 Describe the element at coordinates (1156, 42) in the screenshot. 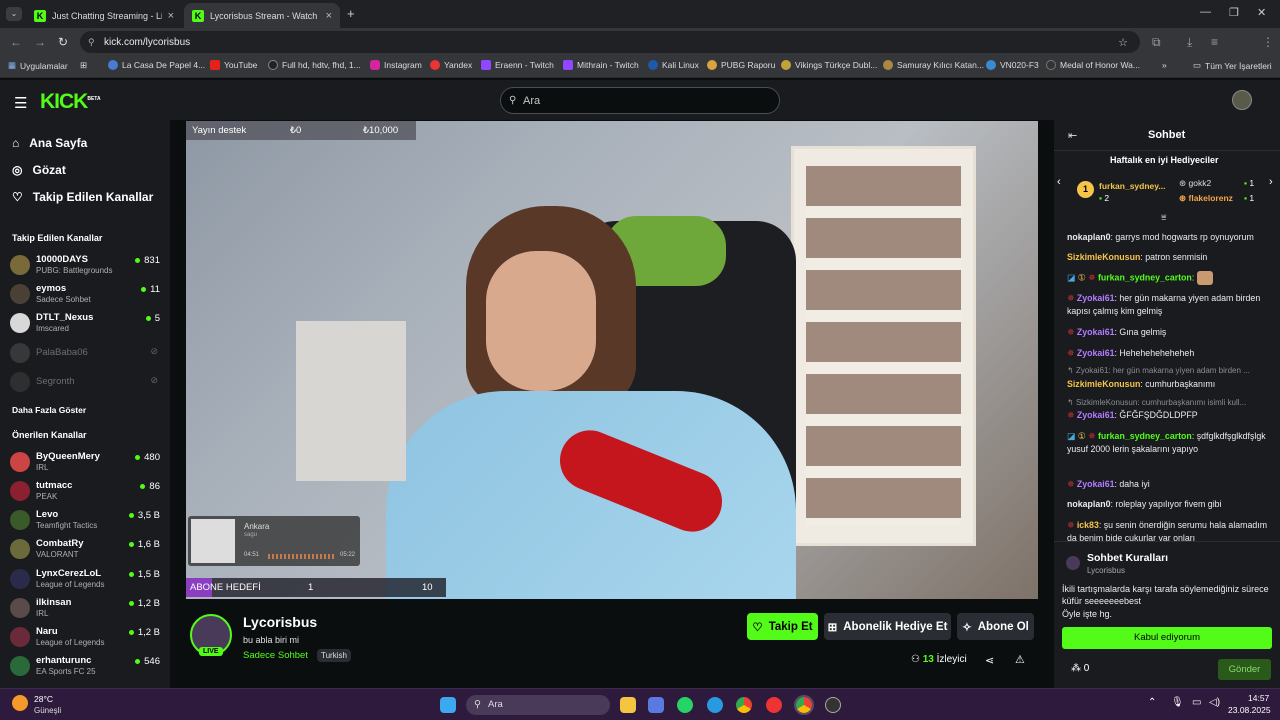

I see `extensions-icon: ⧉` at that location.